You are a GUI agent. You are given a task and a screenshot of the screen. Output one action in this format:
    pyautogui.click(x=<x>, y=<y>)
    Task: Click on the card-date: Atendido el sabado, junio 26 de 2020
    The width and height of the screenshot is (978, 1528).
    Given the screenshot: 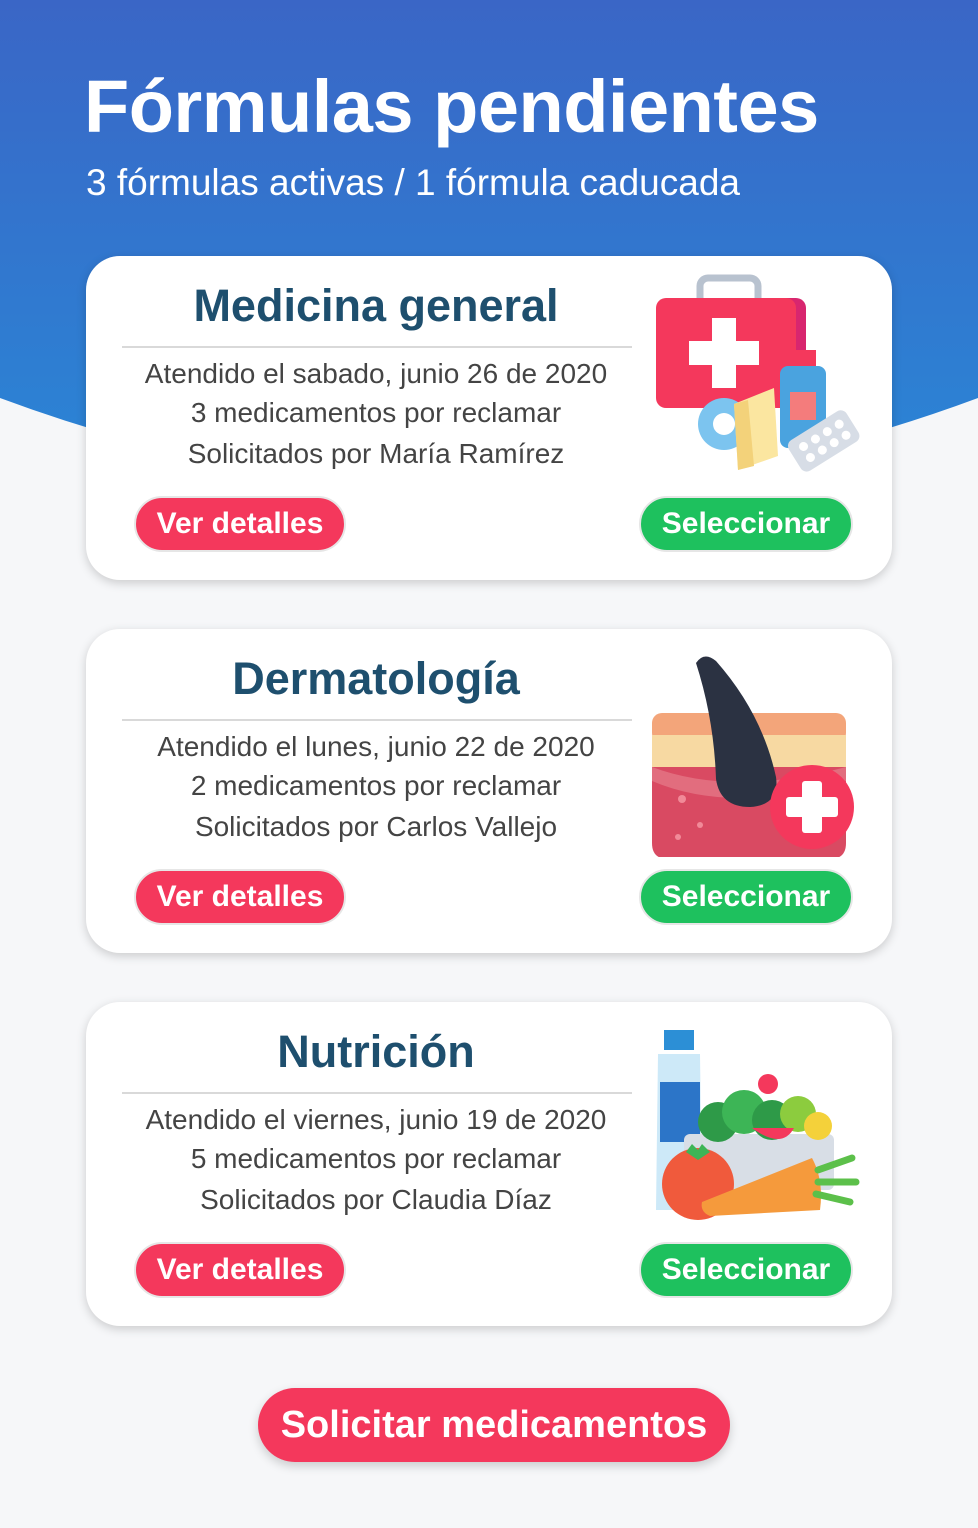 What is the action you would take?
    pyautogui.click(x=376, y=373)
    